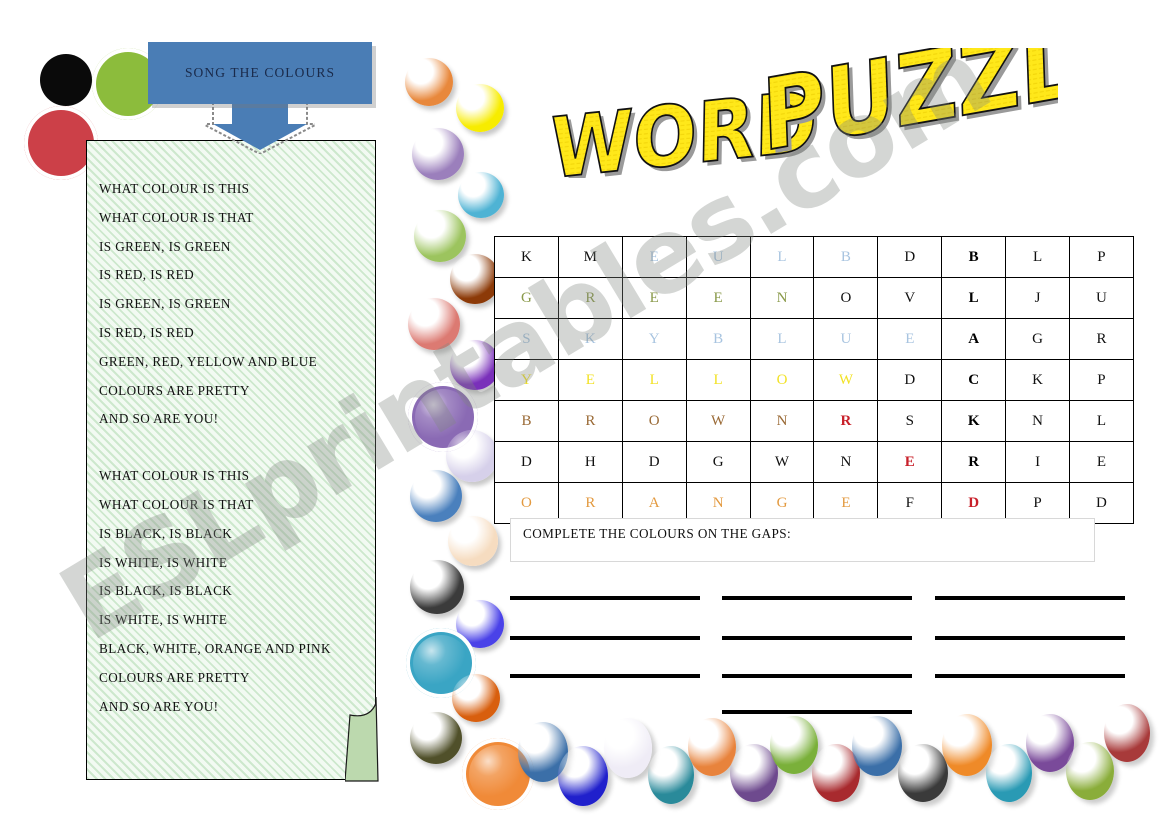 This screenshot has height=821, width=1169. I want to click on lyric-line: BLACK, WHITE, ORANGE AND PINK, so click(215, 648).